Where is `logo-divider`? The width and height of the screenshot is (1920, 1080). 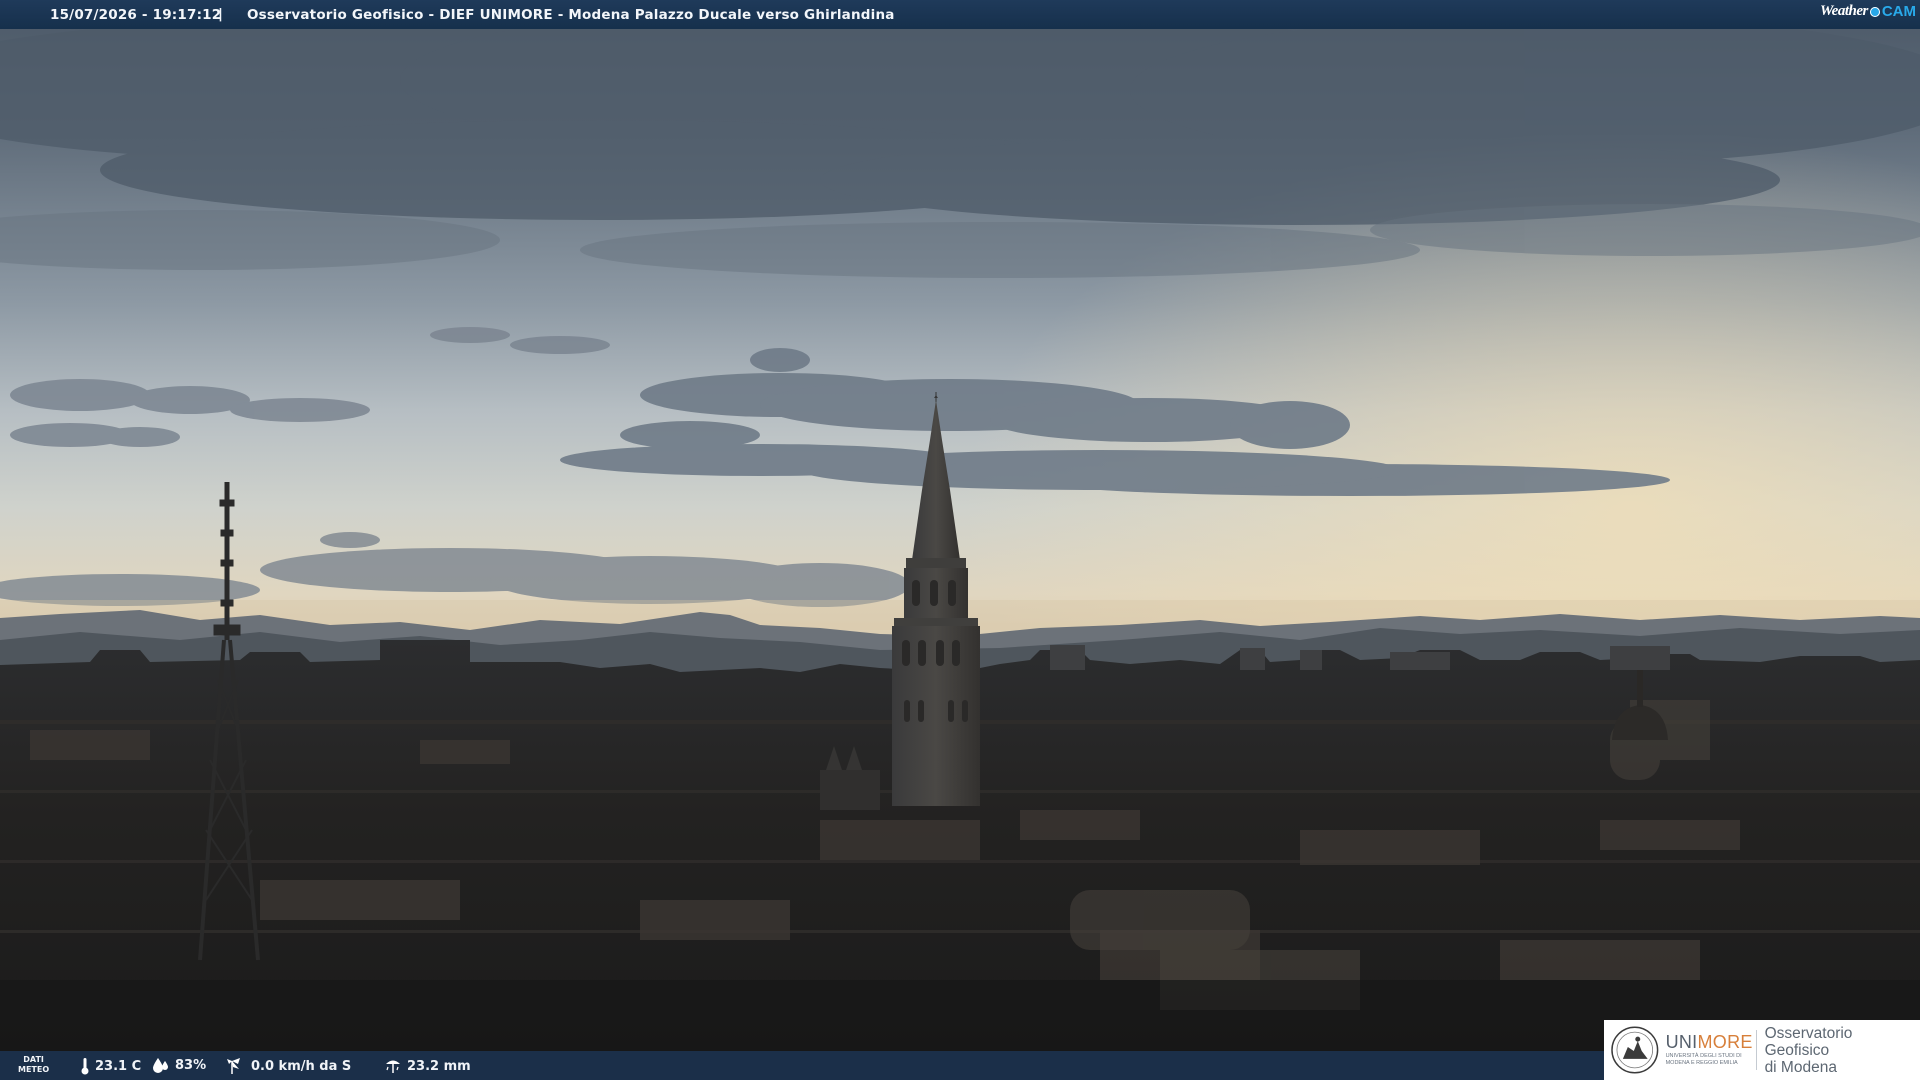
logo-divider is located at coordinates (1756, 1050).